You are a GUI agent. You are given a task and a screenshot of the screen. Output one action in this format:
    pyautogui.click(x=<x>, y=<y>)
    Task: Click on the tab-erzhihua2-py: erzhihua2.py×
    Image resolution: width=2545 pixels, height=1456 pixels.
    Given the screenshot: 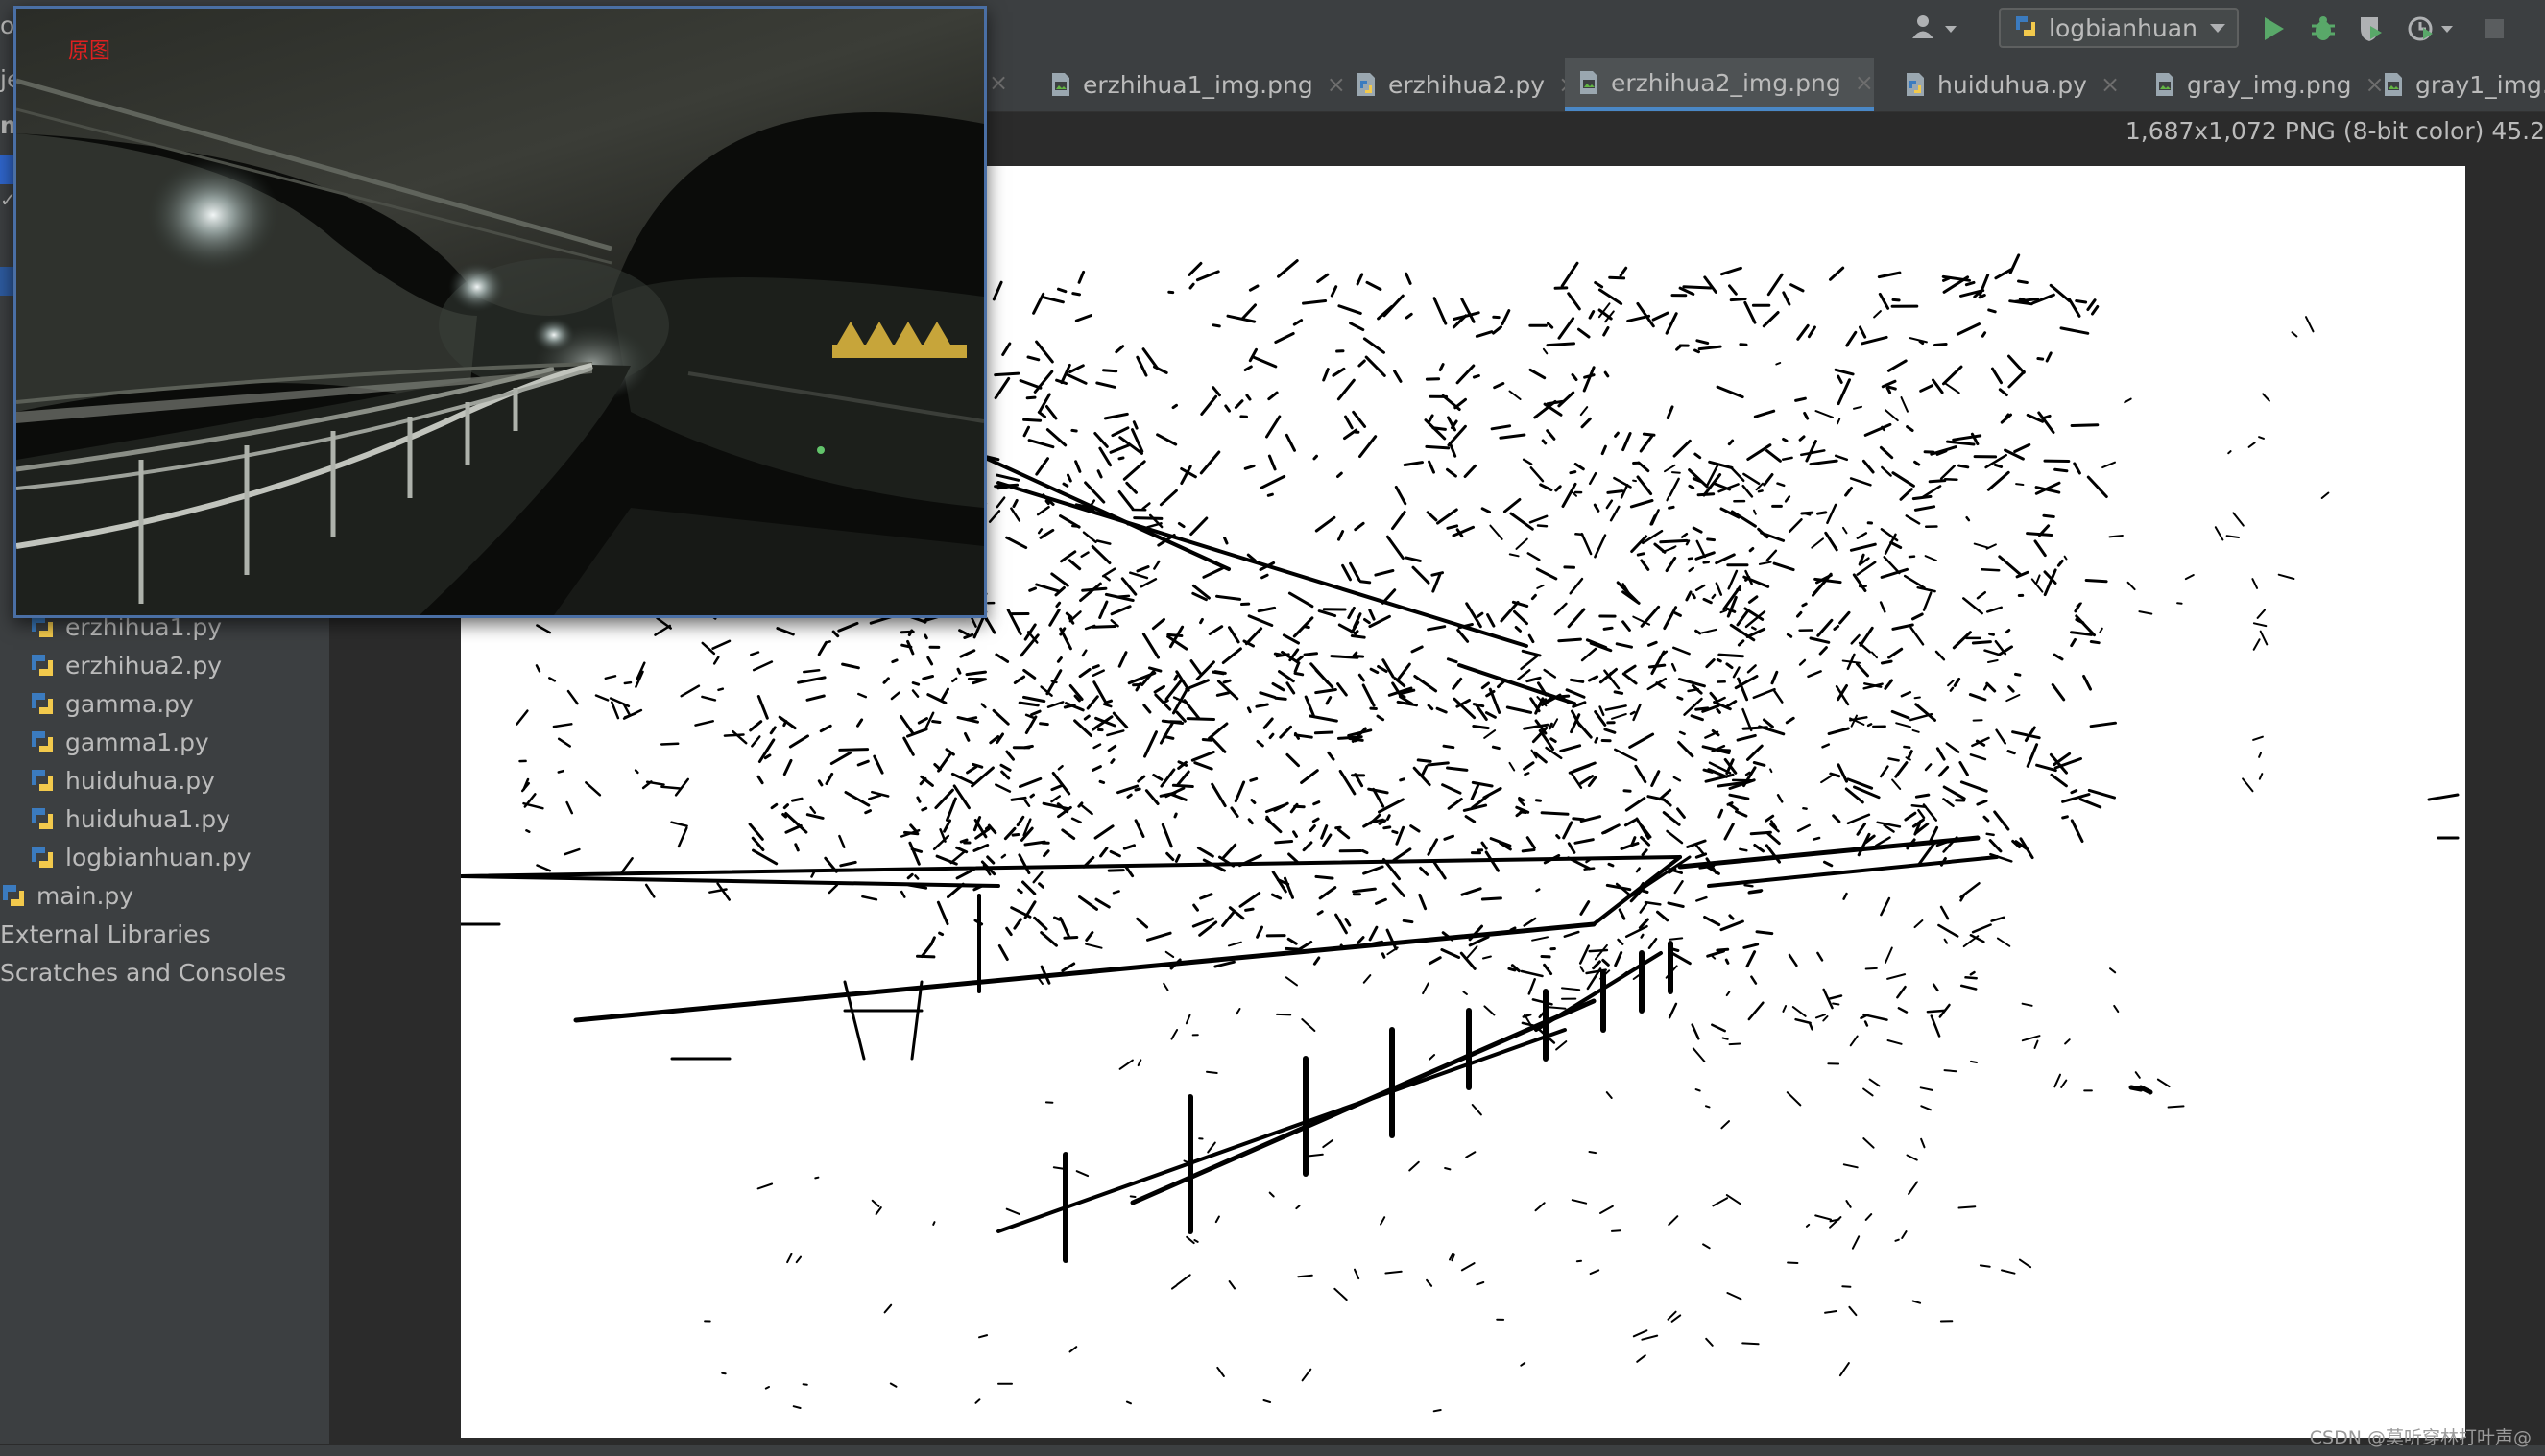 What is the action you would take?
    pyautogui.click(x=1459, y=85)
    